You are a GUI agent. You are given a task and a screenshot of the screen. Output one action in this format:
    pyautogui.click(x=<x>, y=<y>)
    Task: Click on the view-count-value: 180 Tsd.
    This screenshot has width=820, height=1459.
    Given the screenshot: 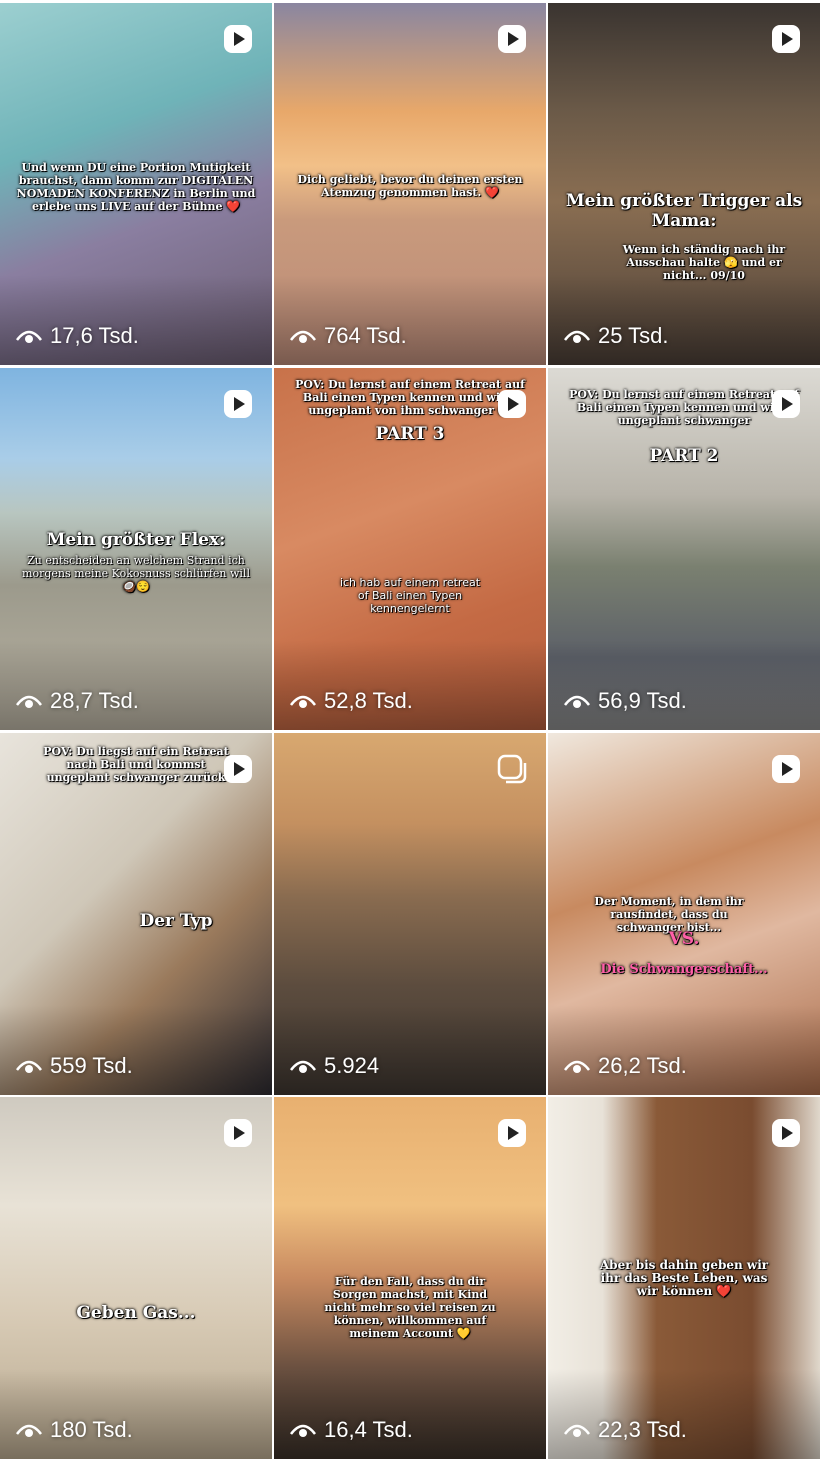 What is the action you would take?
    pyautogui.click(x=91, y=1429)
    